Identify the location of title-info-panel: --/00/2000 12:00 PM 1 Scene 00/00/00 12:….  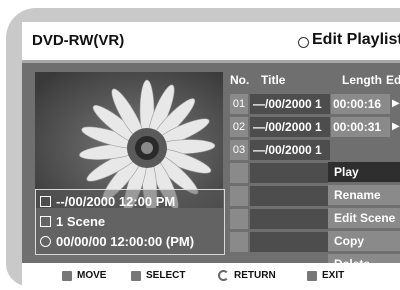
(130, 222).